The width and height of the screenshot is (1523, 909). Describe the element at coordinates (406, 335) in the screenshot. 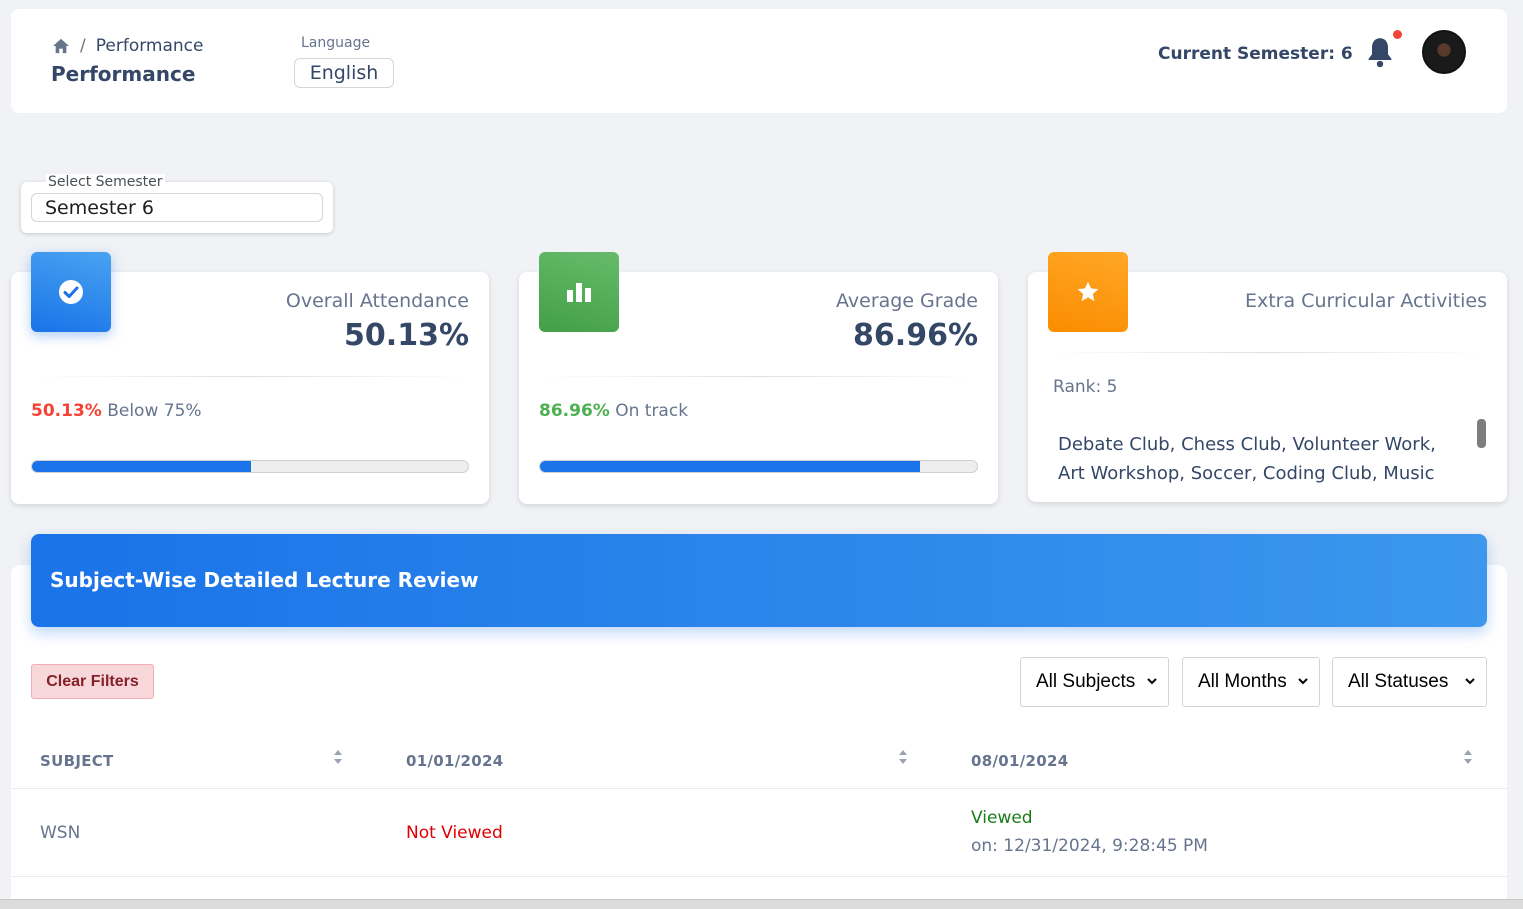

I see `attendance-value: 50.13%` at that location.